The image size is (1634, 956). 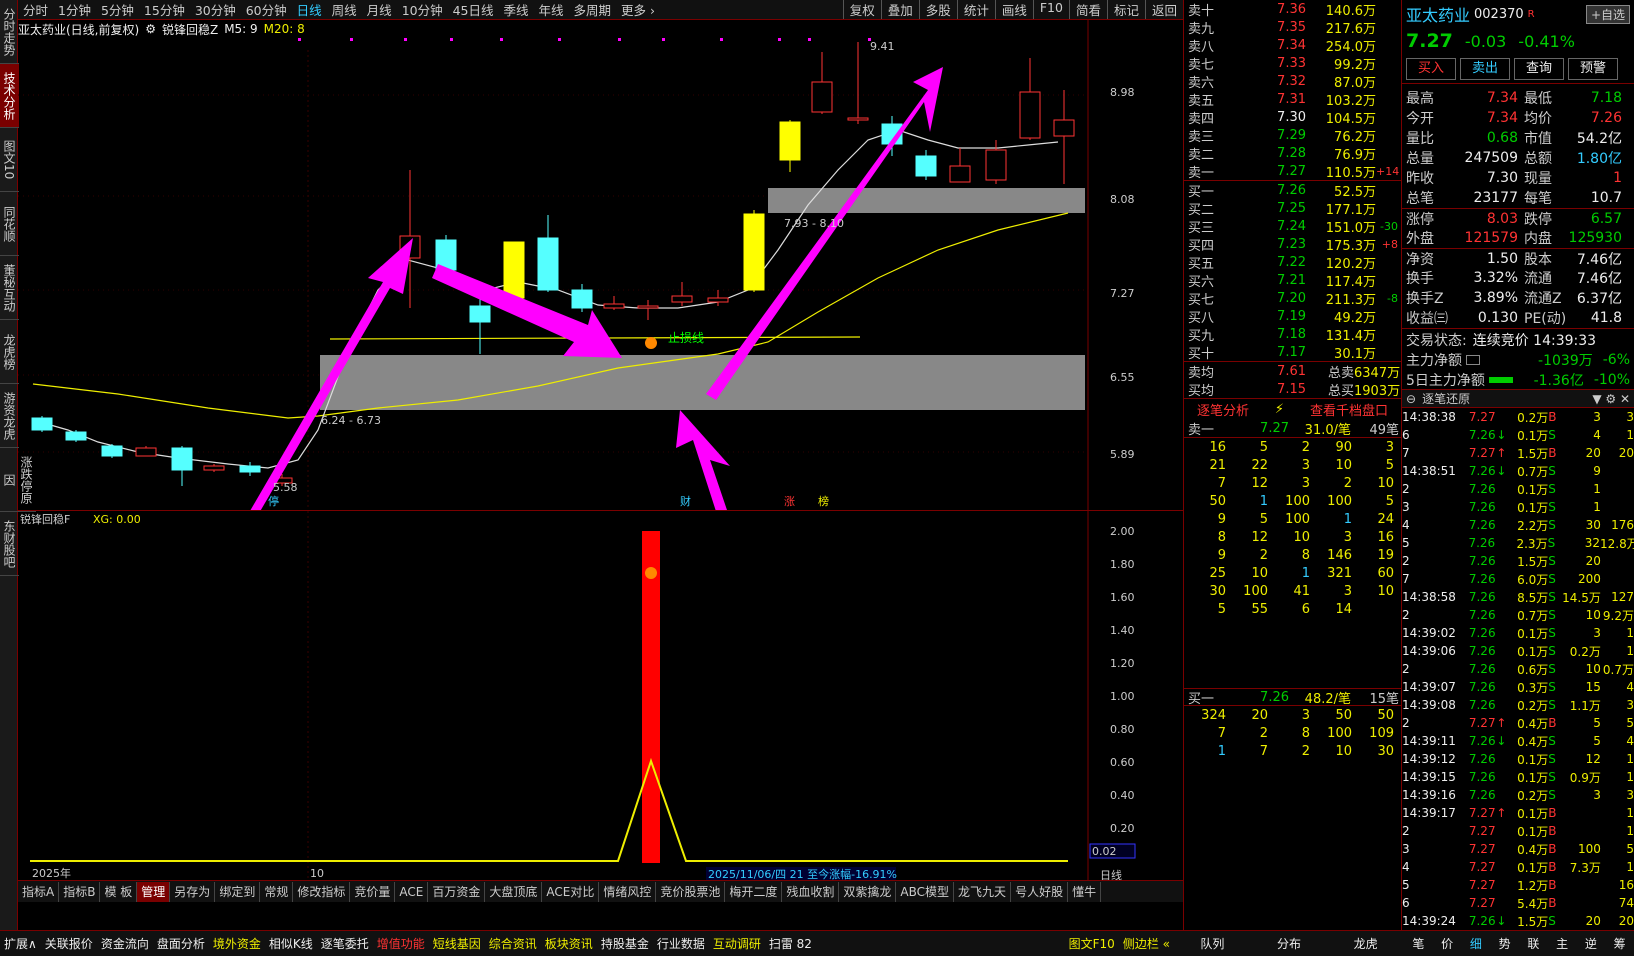 What do you see at coordinates (1292, 316) in the screenshot?
I see `buy-level: 买八 7.19 49.2万` at bounding box center [1292, 316].